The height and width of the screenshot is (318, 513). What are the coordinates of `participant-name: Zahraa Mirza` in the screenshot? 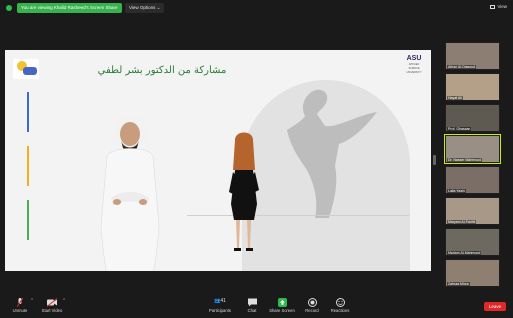 It's located at (458, 284).